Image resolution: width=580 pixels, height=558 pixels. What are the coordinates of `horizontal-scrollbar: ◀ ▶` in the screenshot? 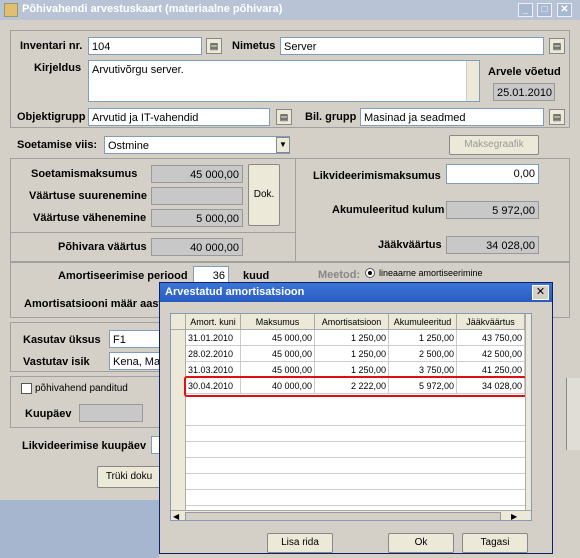 It's located at (351, 515).